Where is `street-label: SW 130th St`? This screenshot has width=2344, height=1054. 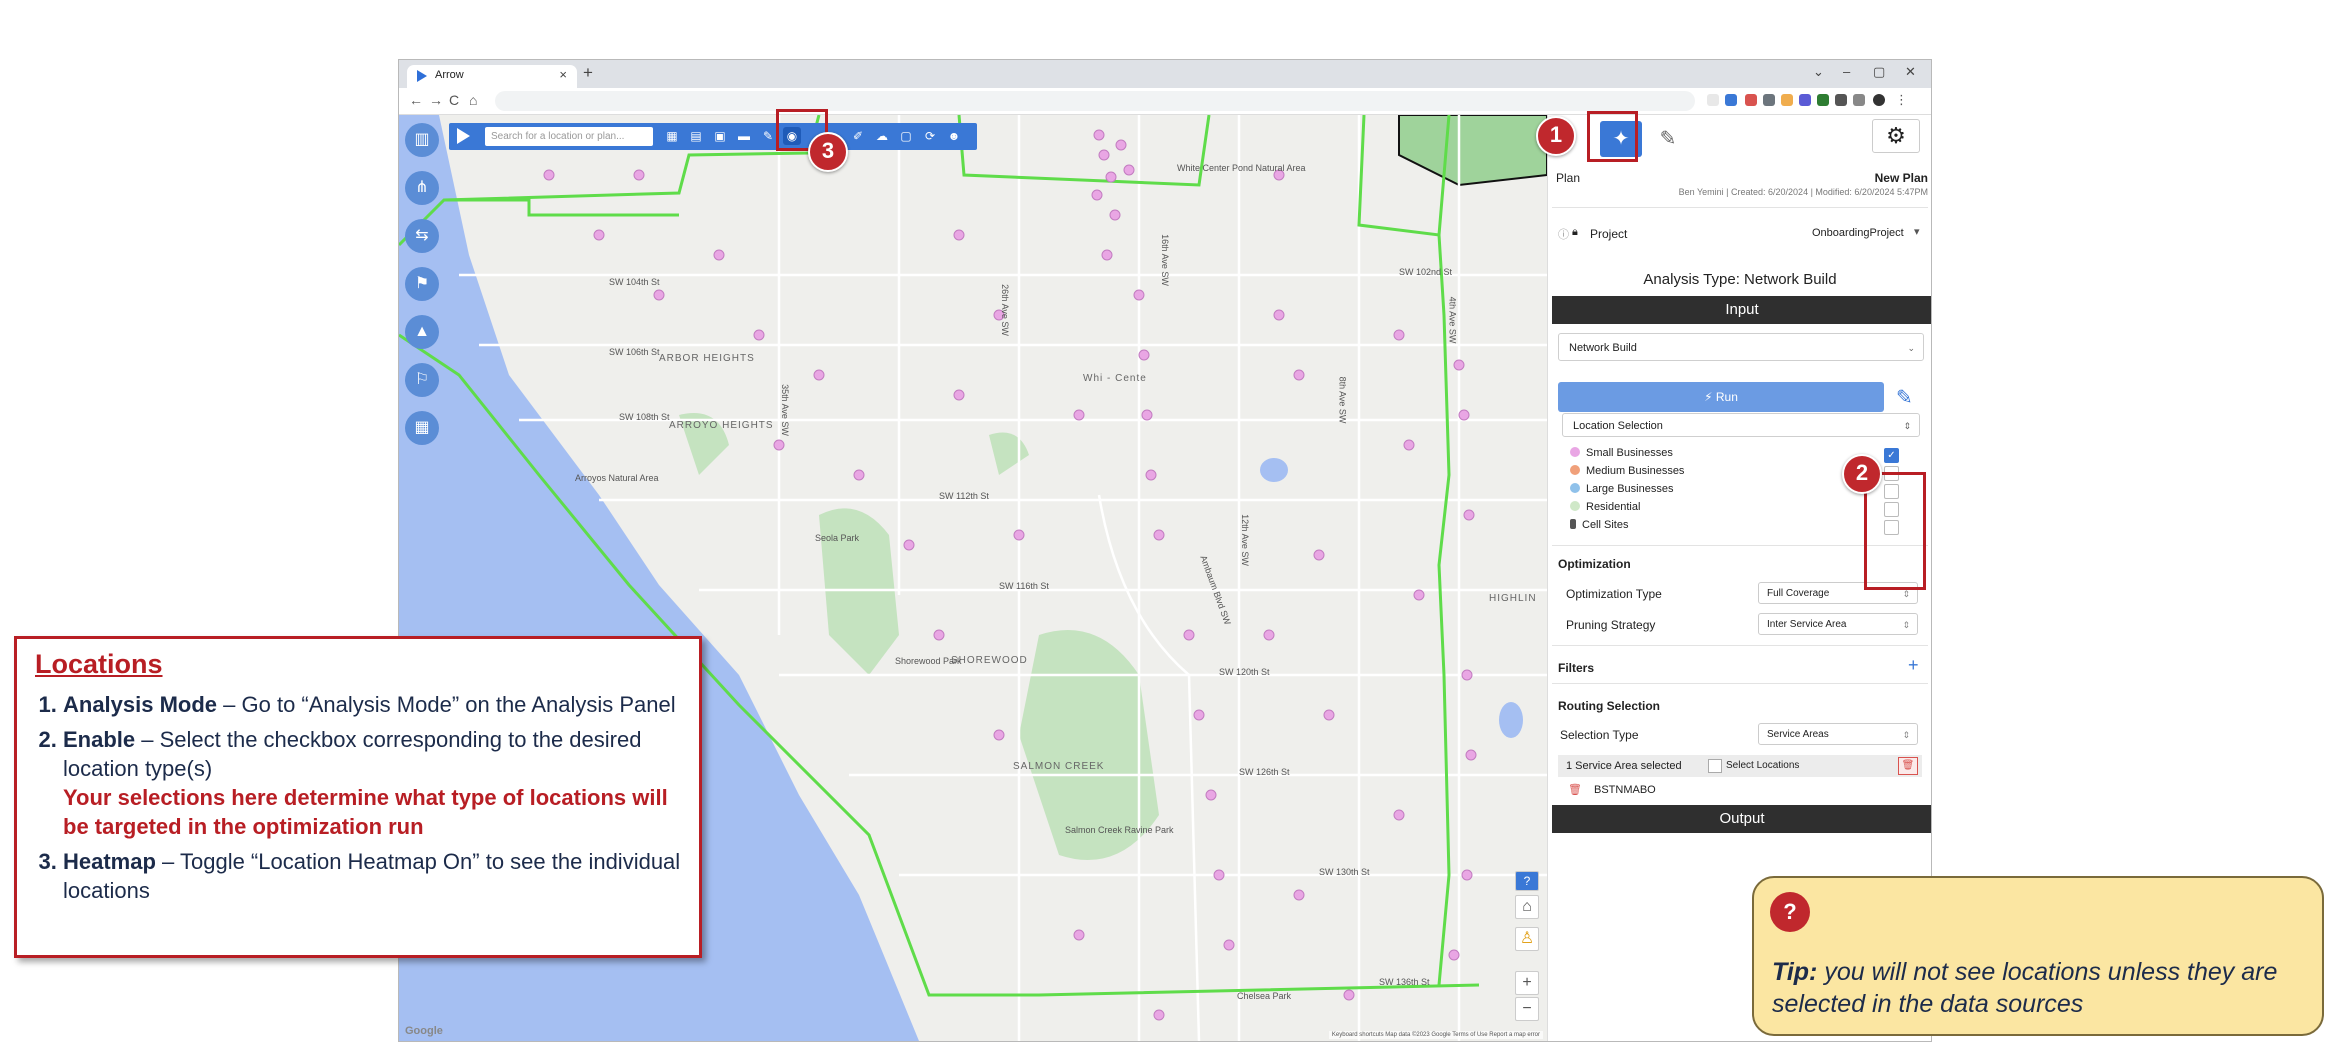 street-label: SW 130th St is located at coordinates (1344, 872).